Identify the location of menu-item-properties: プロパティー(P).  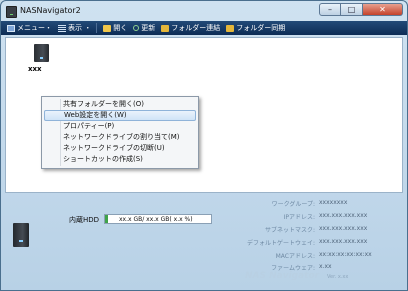
(120, 126).